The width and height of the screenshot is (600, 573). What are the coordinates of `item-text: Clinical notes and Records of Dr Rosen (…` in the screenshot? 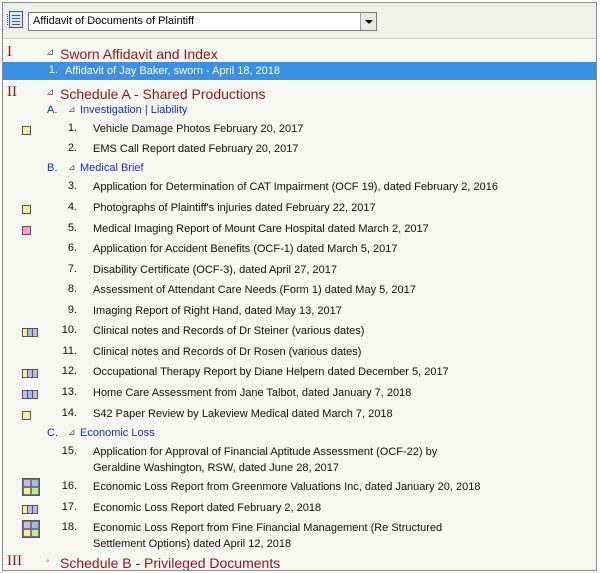 It's located at (227, 352).